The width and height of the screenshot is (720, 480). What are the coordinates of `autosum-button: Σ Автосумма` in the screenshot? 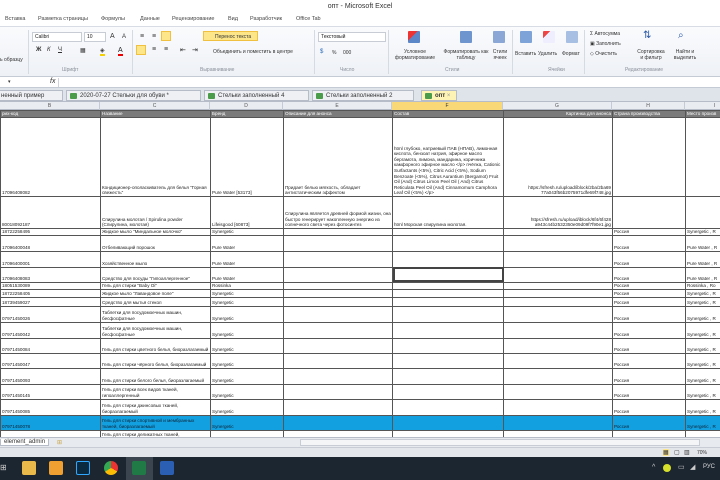 It's located at (605, 34).